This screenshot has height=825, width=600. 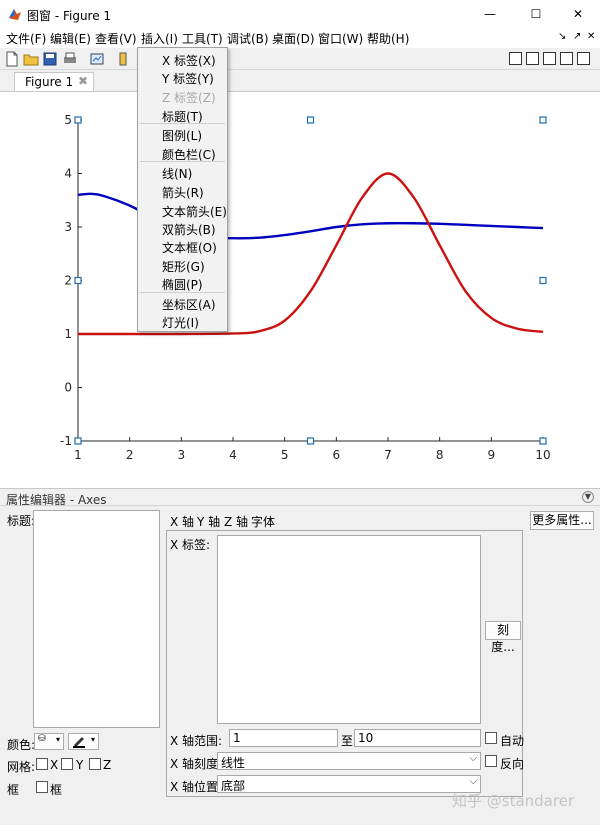 What do you see at coordinates (233, 786) in the screenshot?
I see `xloc-value: 底部` at bounding box center [233, 786].